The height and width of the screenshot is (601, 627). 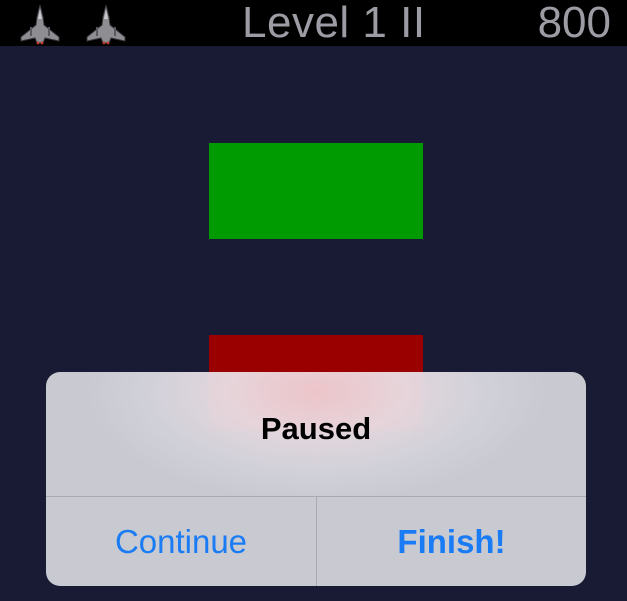 I want to click on hud-bar: Level 1 II 800, so click(x=313, y=23).